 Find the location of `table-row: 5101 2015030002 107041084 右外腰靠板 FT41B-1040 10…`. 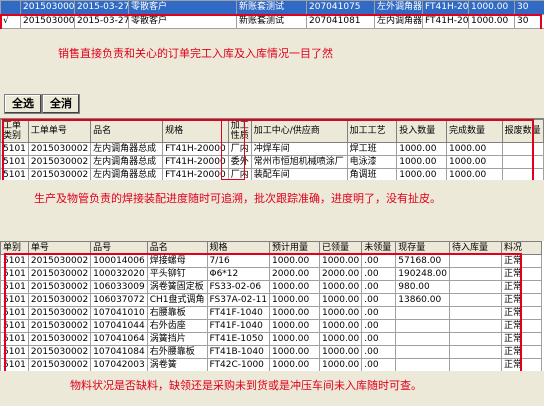

table-row: 5101 2015030002 107041084 右外腰靠板 FT41B-1040 10… is located at coordinates (271, 352).